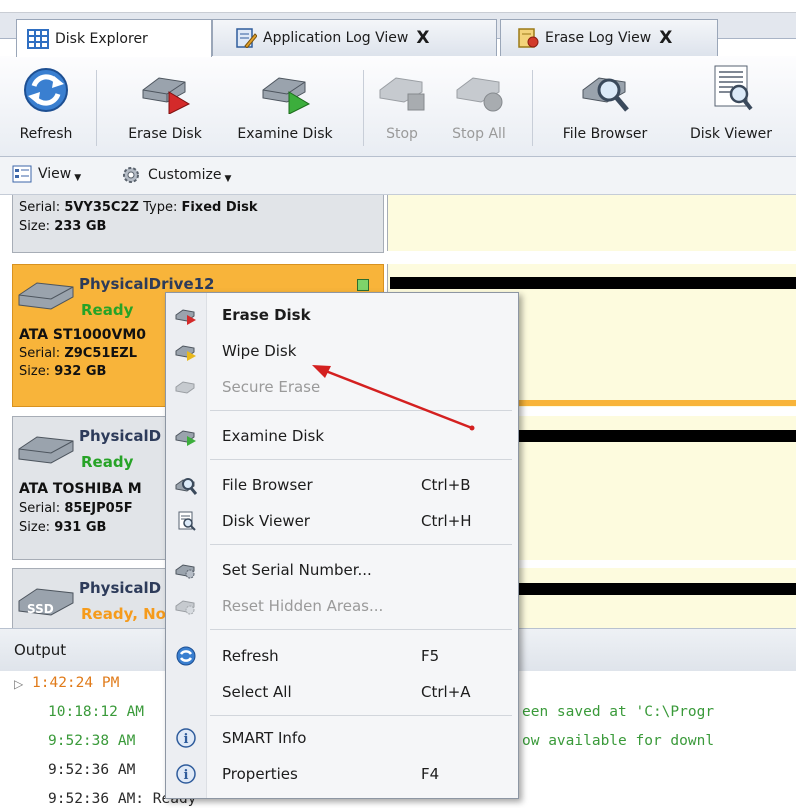 The width and height of the screenshot is (796, 808). I want to click on menu-item-wipe-disk: Wipe Disk, so click(342, 351).